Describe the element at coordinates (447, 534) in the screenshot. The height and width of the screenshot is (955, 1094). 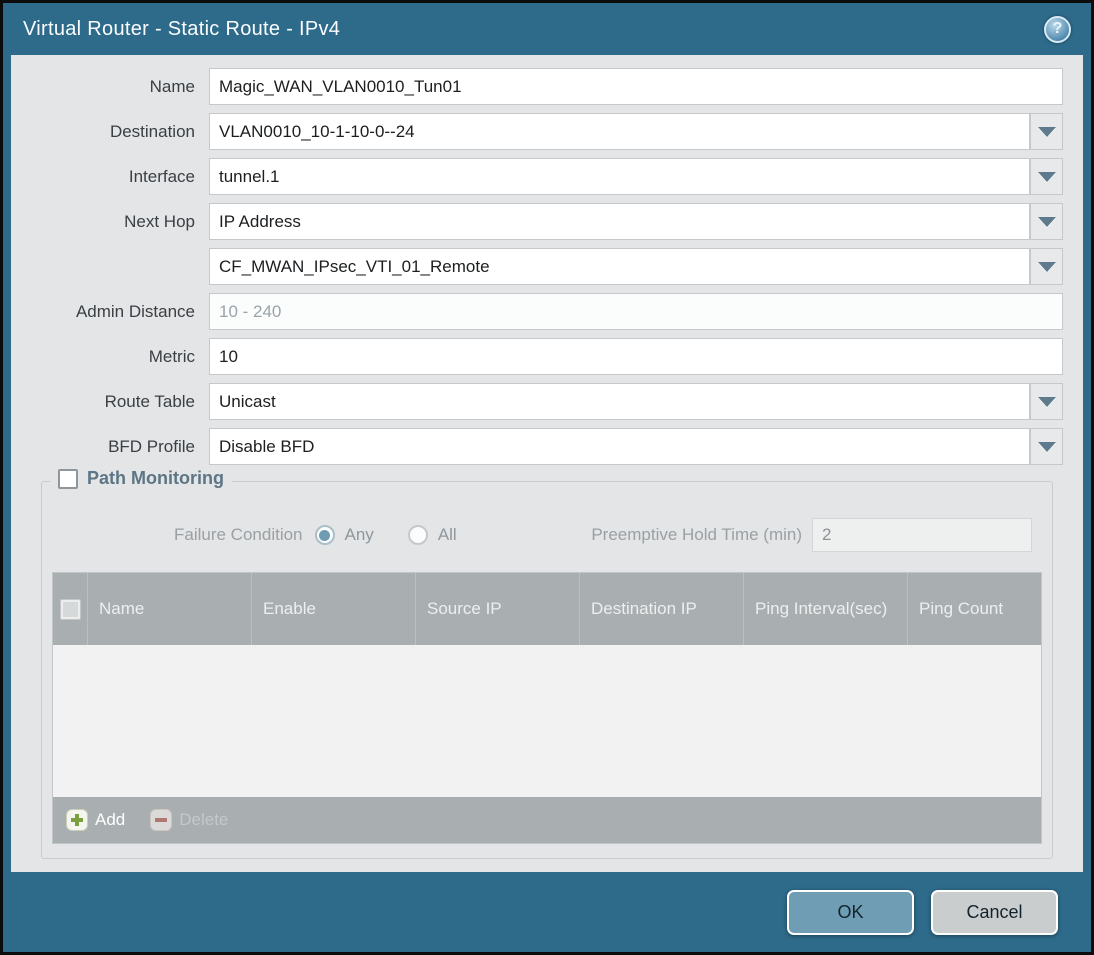
I see `radio-all-label: All` at that location.